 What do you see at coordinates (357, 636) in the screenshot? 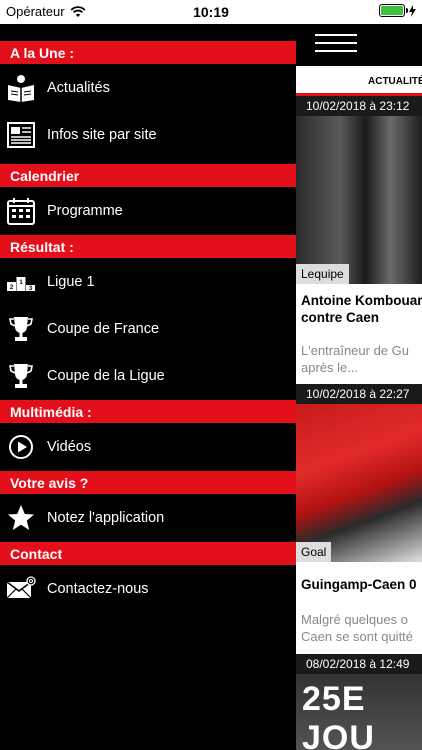
I see `article-desc-line: Caen se sont quitté` at bounding box center [357, 636].